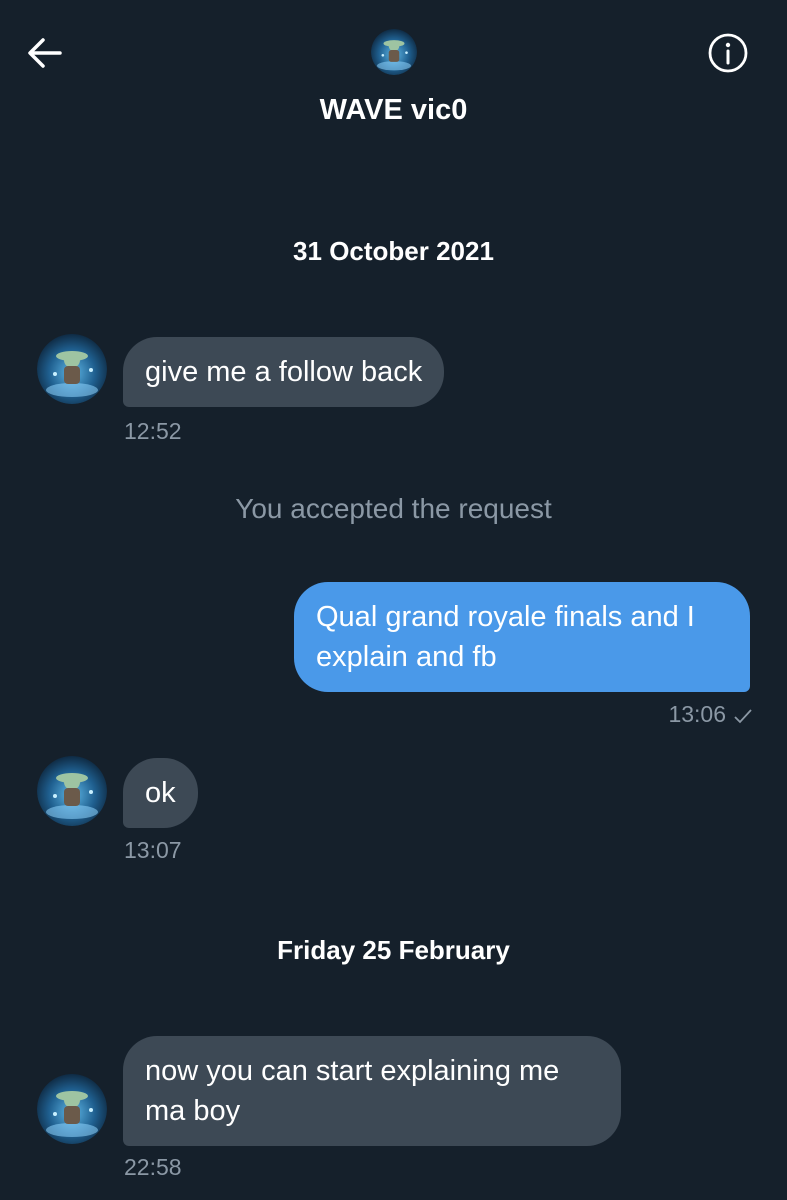  I want to click on message-timestamp: 22:58, so click(153, 1167).